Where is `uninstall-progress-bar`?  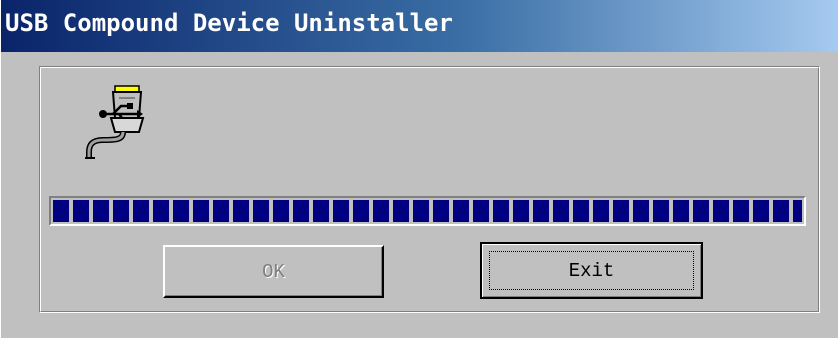
uninstall-progress-bar is located at coordinates (427, 211).